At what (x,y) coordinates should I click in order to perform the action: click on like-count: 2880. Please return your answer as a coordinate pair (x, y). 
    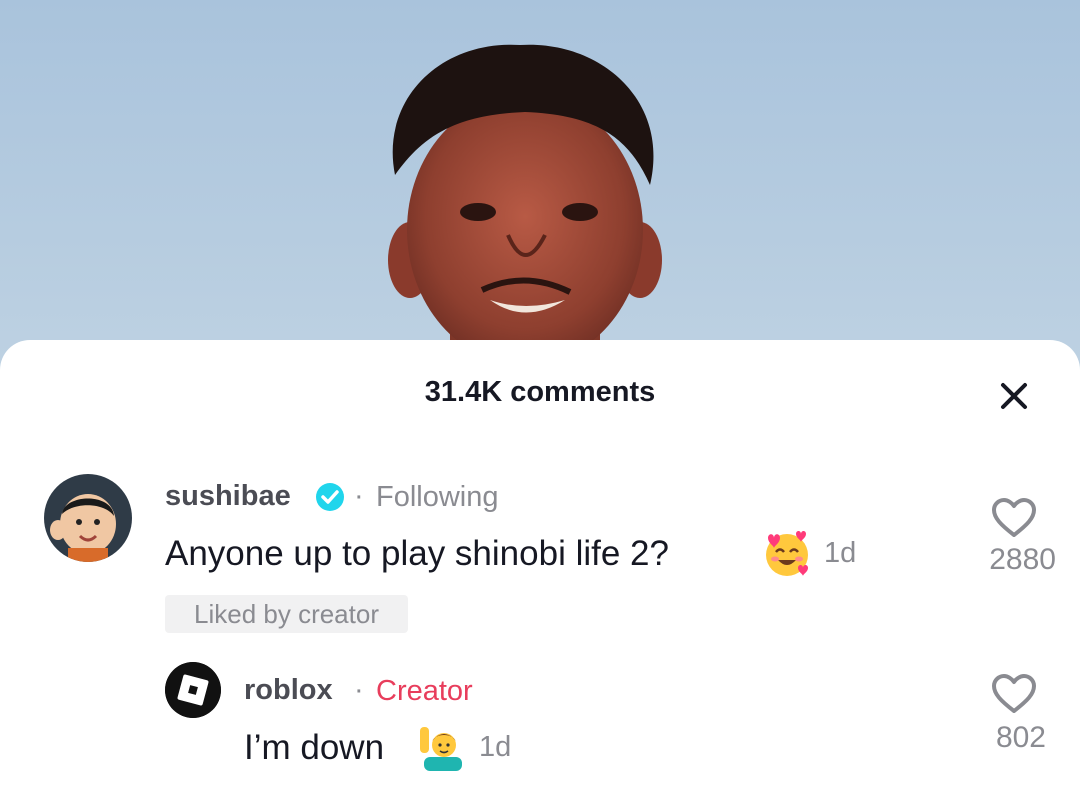
    Looking at the image, I should click on (1022, 559).